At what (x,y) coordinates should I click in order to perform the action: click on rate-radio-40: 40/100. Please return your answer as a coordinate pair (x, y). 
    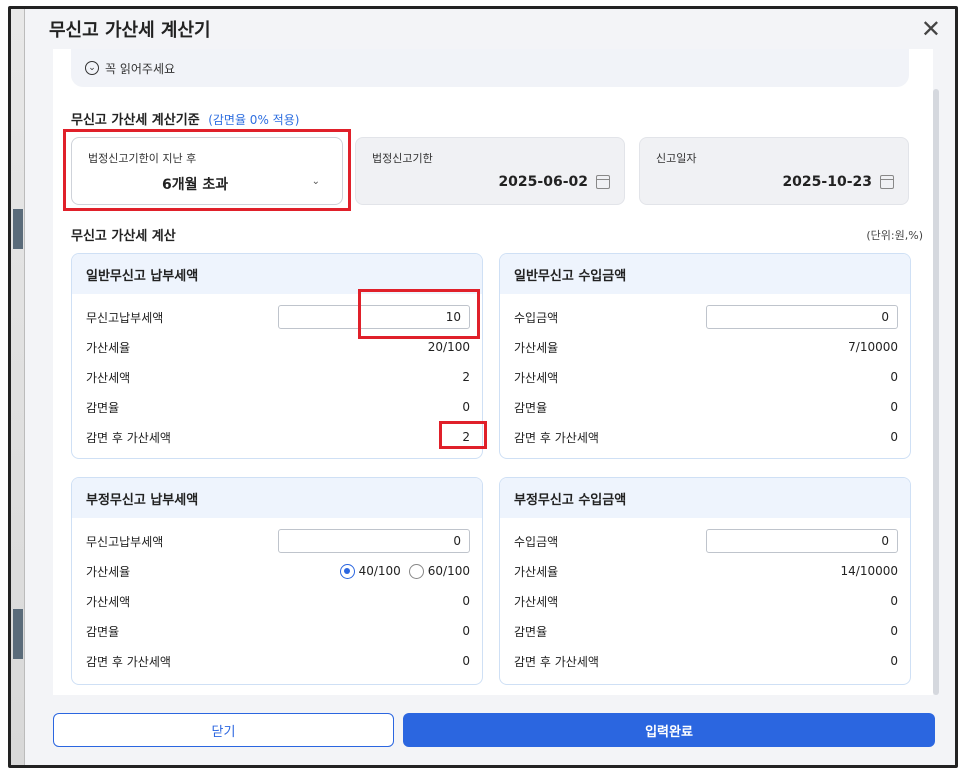
    Looking at the image, I should click on (370, 571).